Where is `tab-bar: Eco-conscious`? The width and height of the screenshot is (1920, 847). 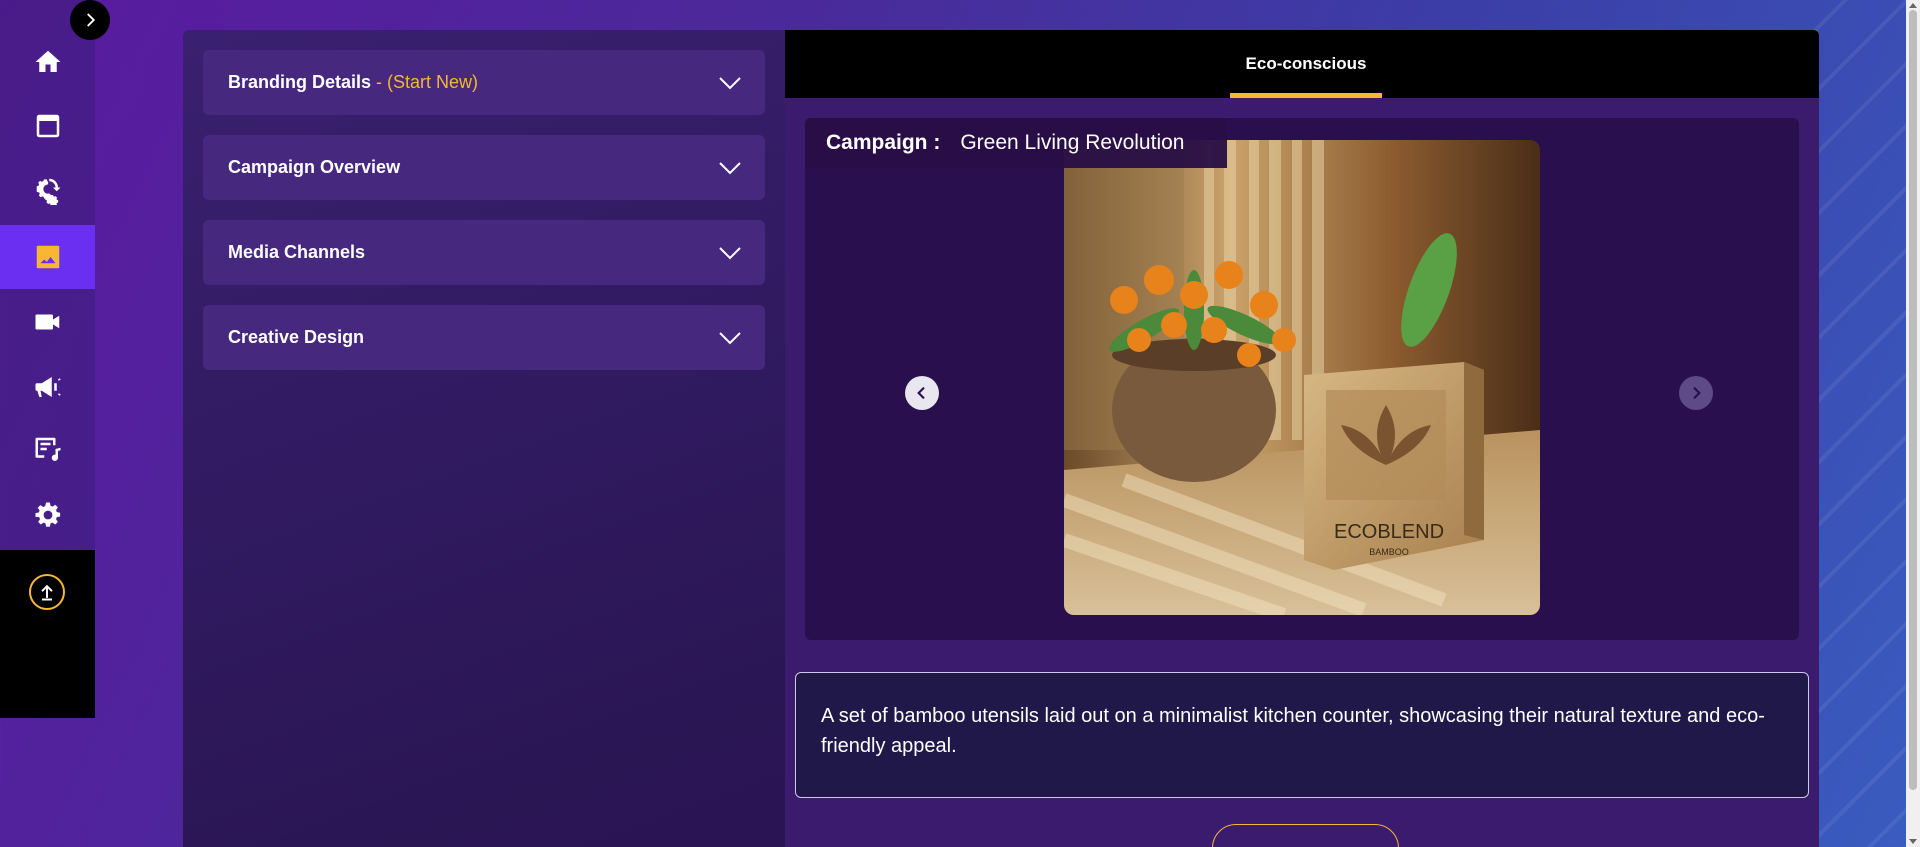
tab-bar: Eco-conscious is located at coordinates (1302, 64).